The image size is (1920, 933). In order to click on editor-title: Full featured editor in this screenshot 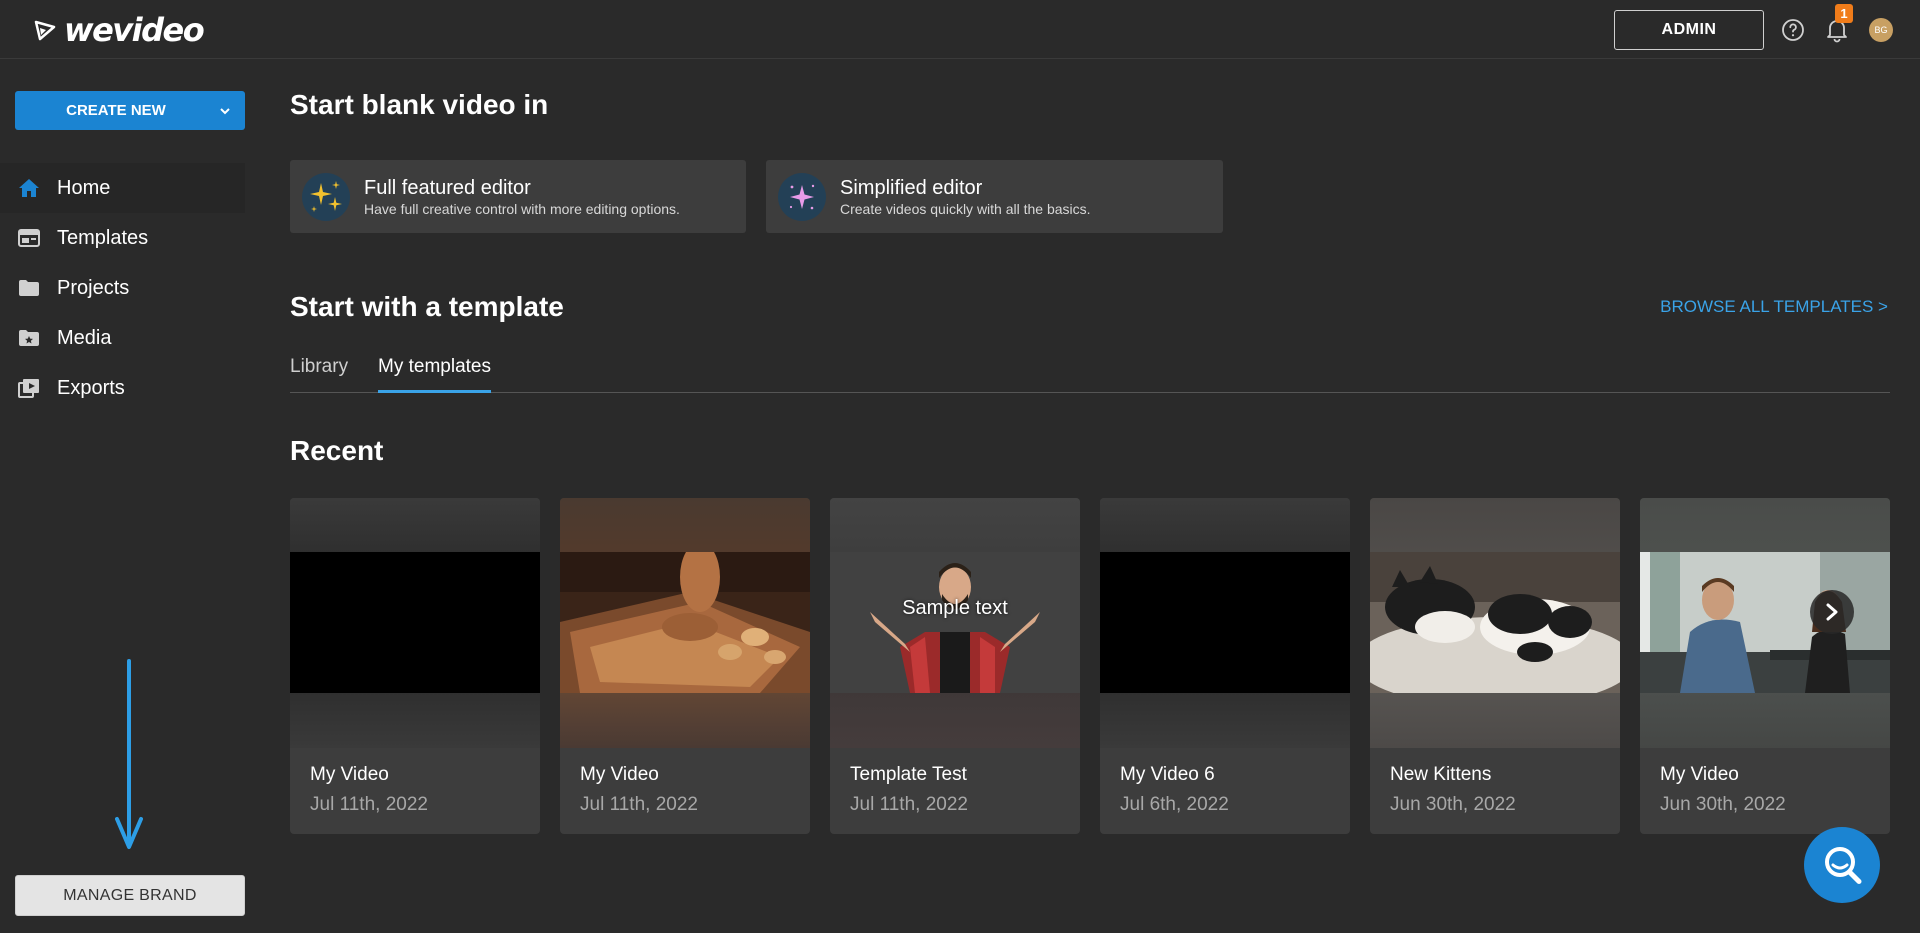, I will do `click(447, 187)`.